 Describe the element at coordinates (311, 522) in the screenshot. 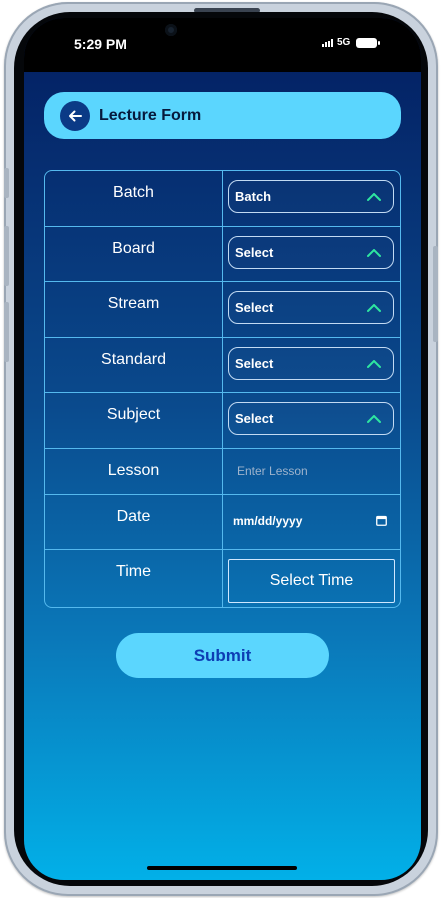

I see `date-input: mm/dd/yyyy` at that location.